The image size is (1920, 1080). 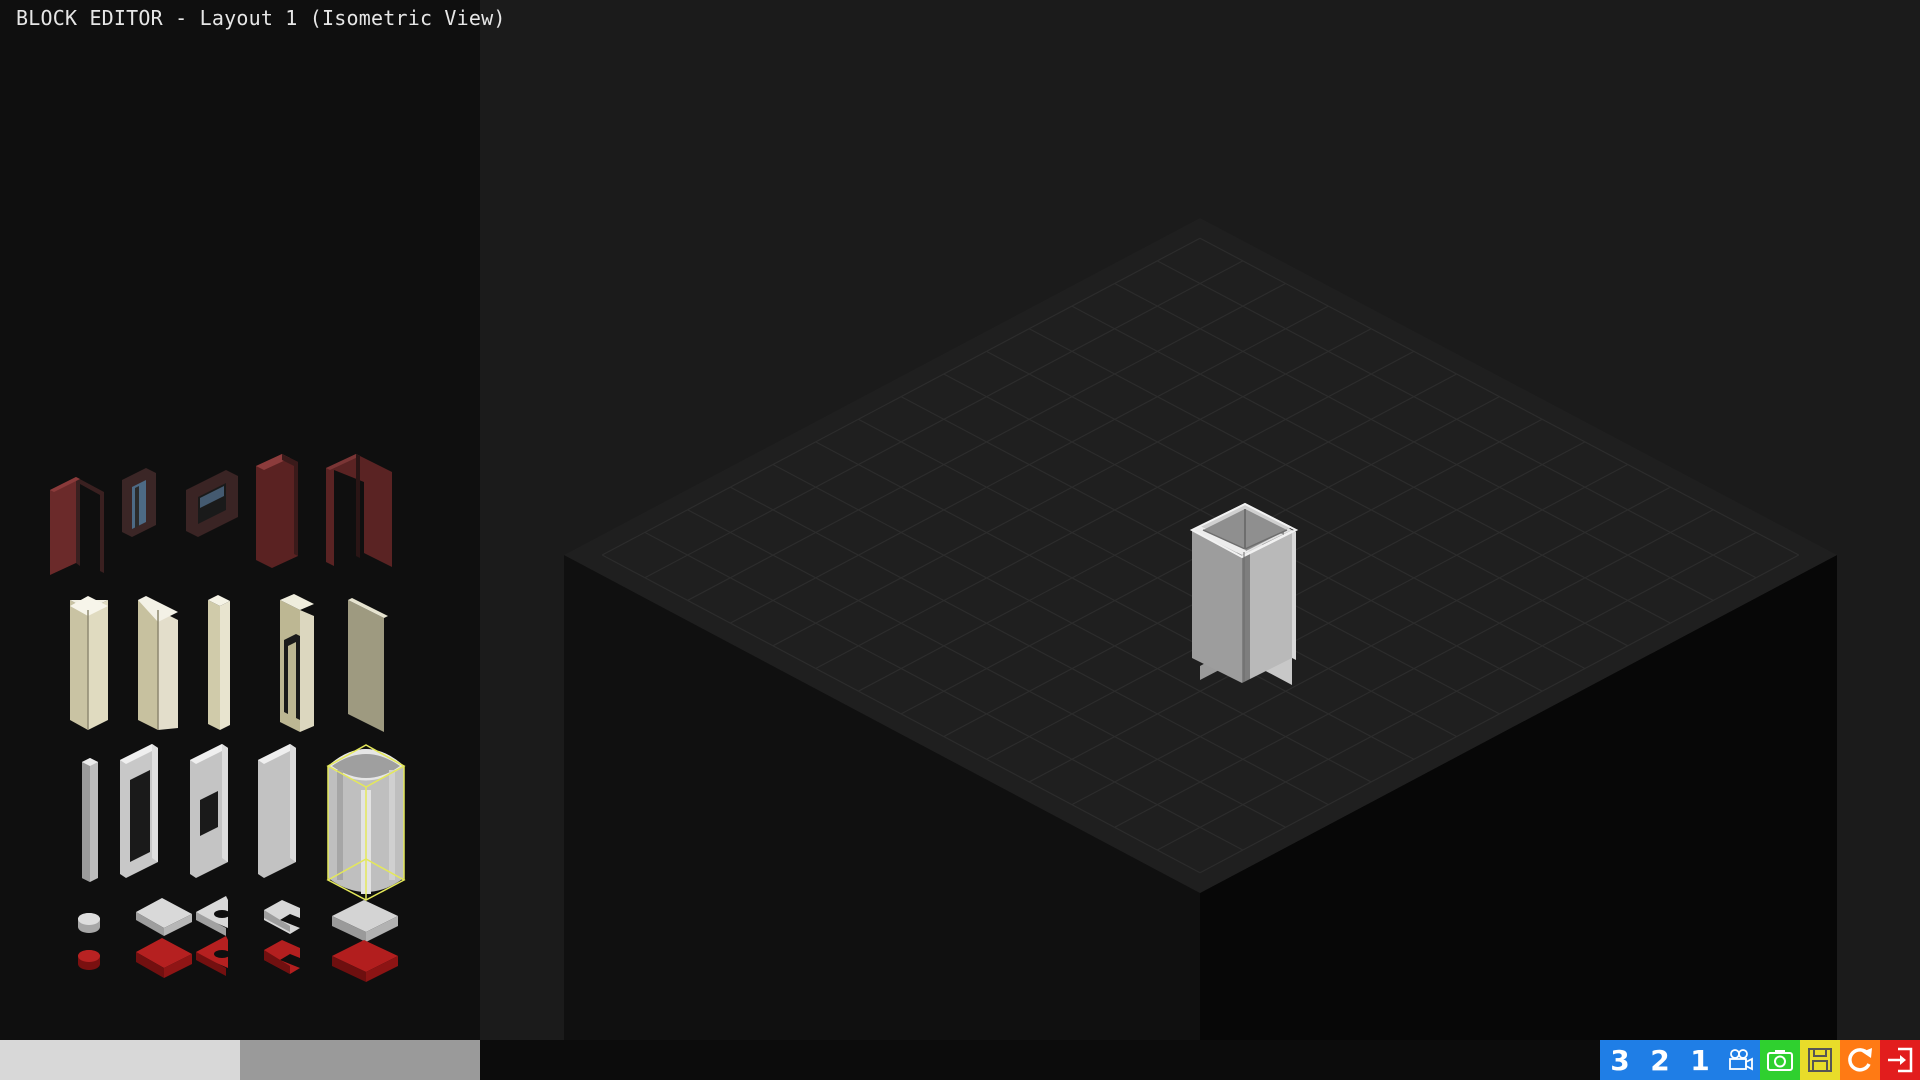 What do you see at coordinates (368, 665) in the screenshot?
I see `palette-item-wall-flat` at bounding box center [368, 665].